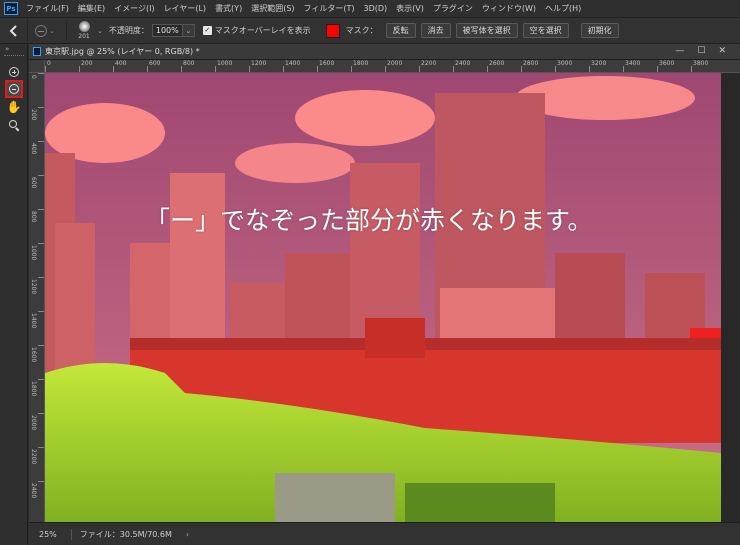 This screenshot has height=545, width=740. Describe the element at coordinates (327, 63) in the screenshot. I see `ruler-tick-label: 1600` at that location.